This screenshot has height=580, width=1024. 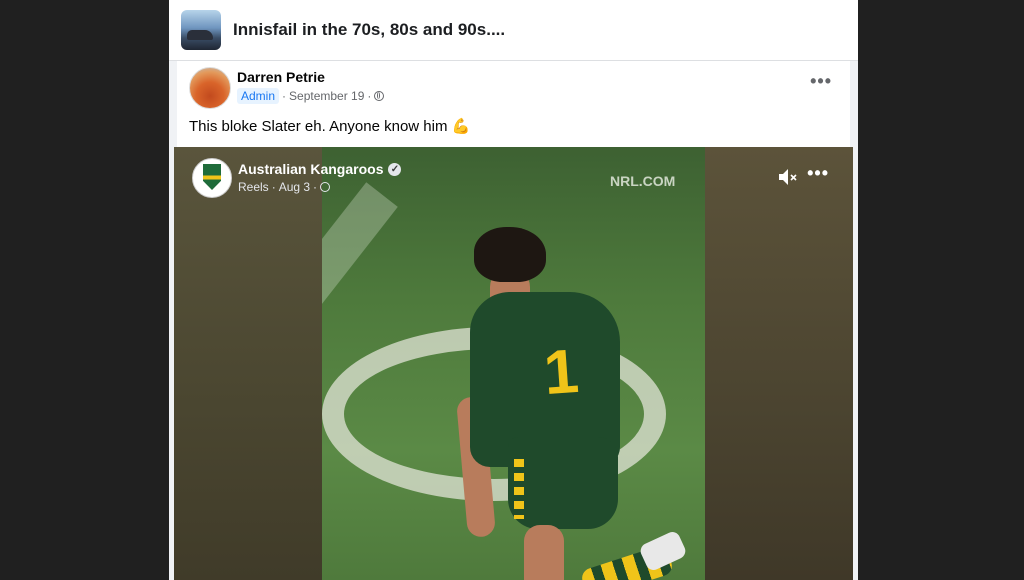 I want to click on reel-page-name-text: Australian Kangaroos, so click(x=310, y=169).